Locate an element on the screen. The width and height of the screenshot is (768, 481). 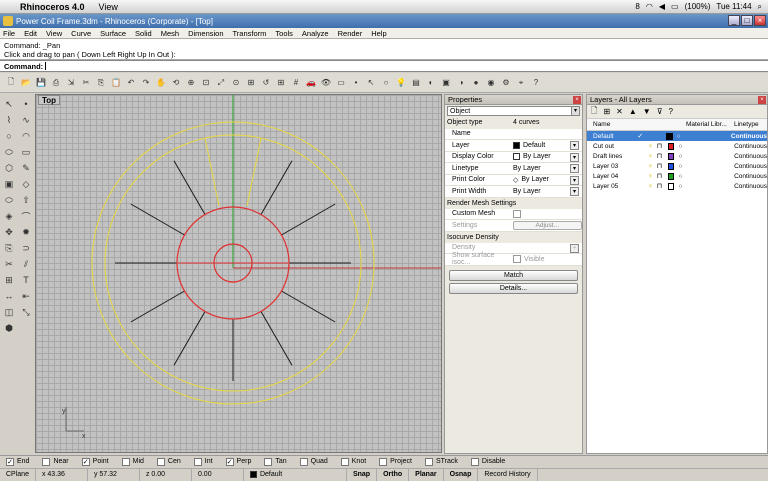
rotate-view-icon: ⟲ is located at coordinates (176, 83).